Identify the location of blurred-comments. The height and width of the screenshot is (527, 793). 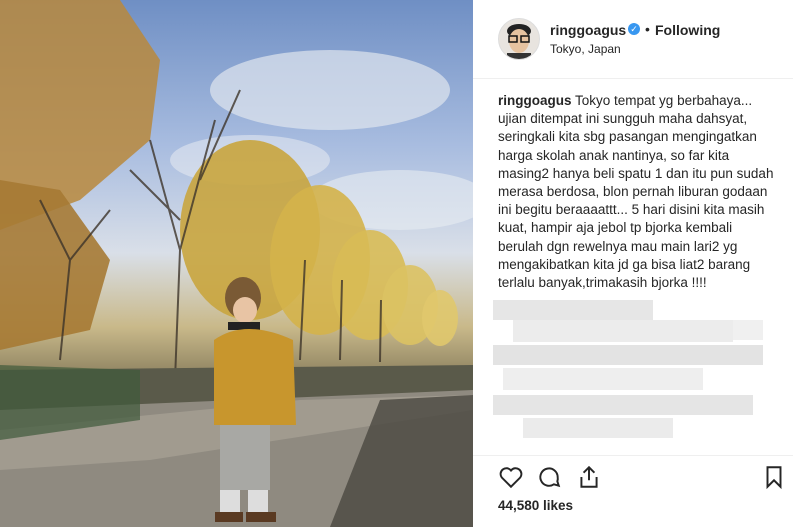
(633, 370).